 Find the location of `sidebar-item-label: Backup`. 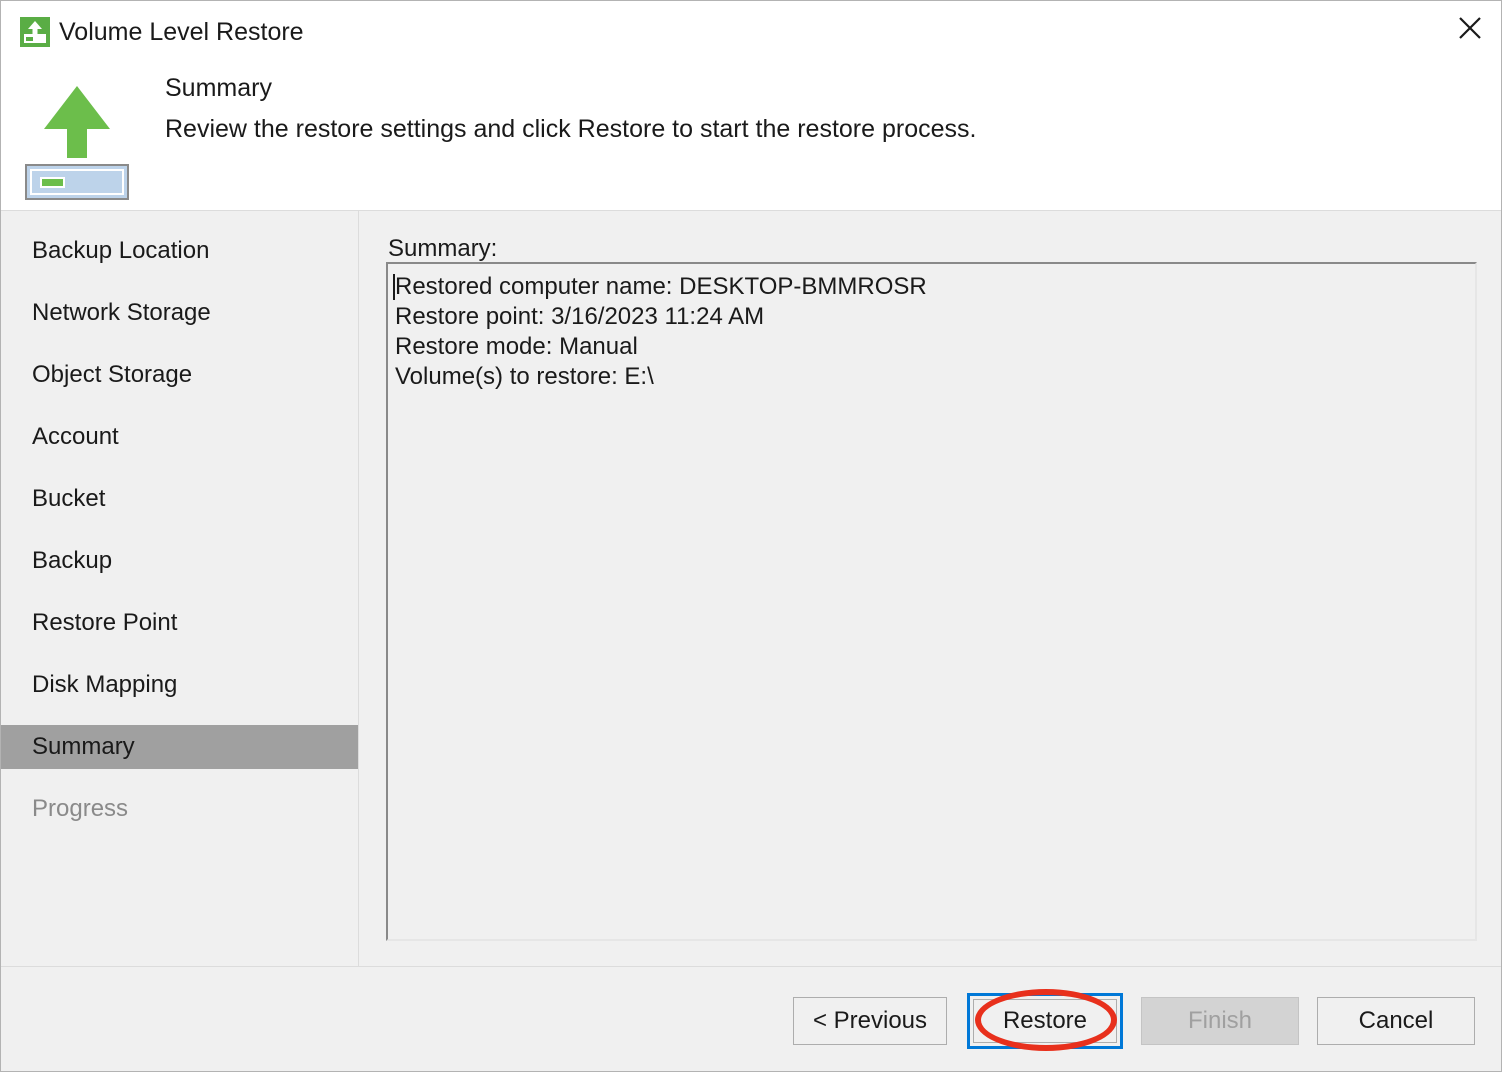

sidebar-item-label: Backup is located at coordinates (72, 560).